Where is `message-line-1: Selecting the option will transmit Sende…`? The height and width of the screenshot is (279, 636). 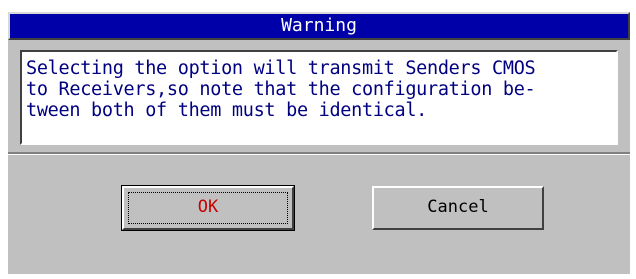
message-line-1: Selecting the option will transmit Sende… is located at coordinates (281, 68).